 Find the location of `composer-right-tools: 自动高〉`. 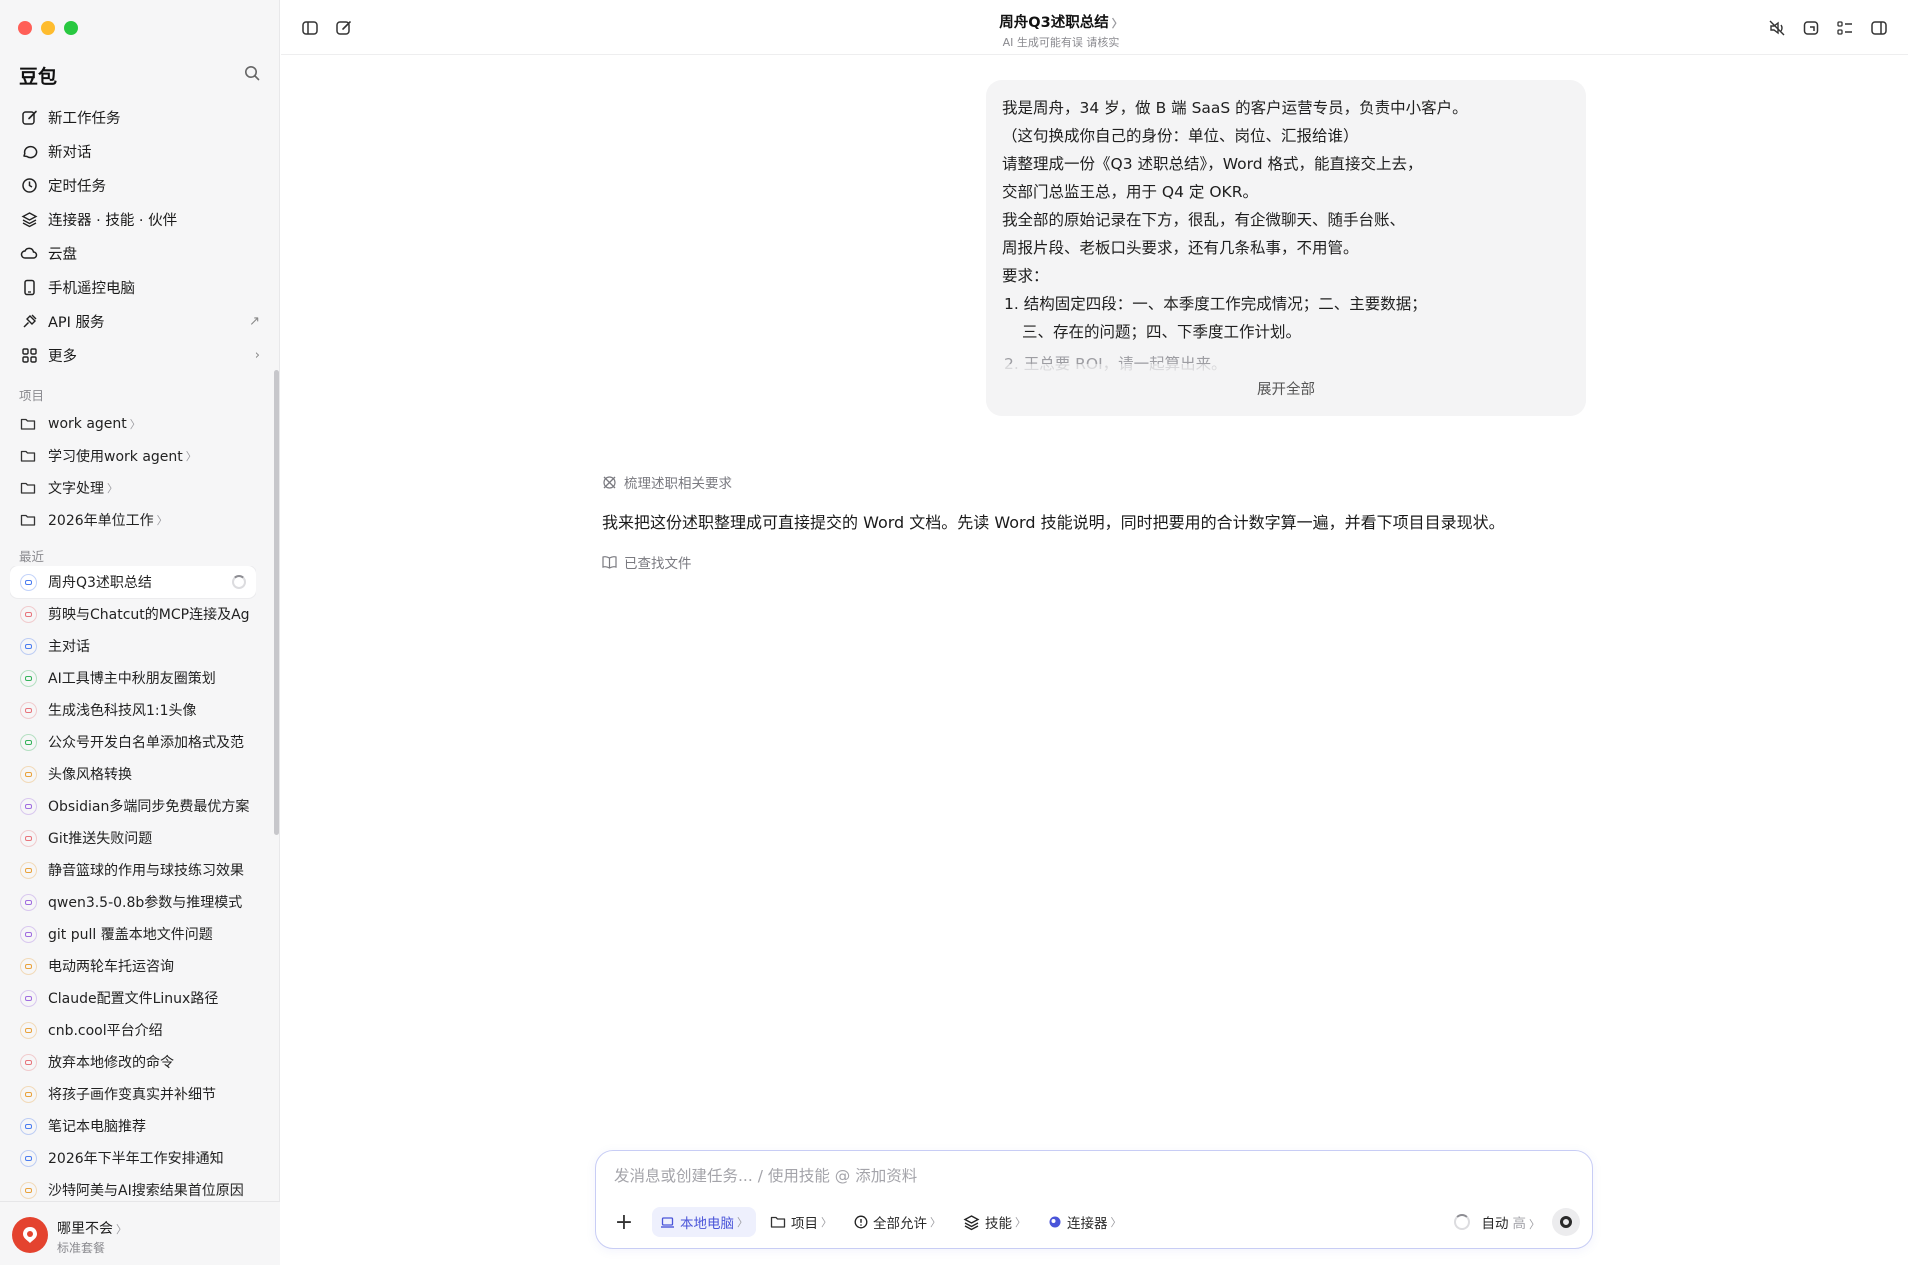

composer-right-tools: 自动高〉 is located at coordinates (1516, 1222).